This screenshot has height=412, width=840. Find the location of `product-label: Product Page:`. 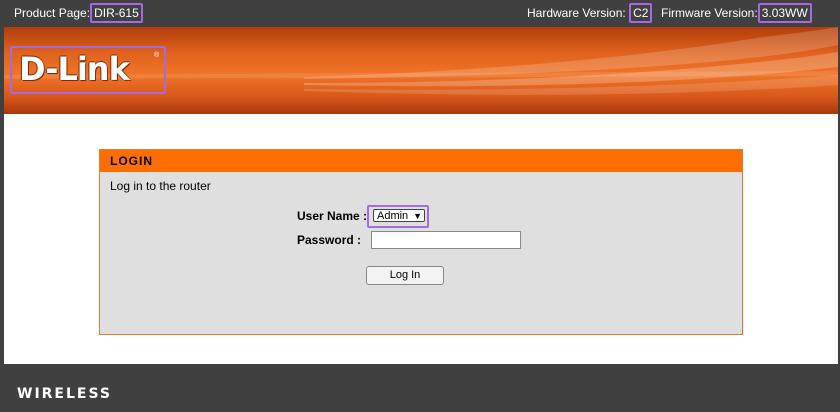

product-label: Product Page: is located at coordinates (52, 13).